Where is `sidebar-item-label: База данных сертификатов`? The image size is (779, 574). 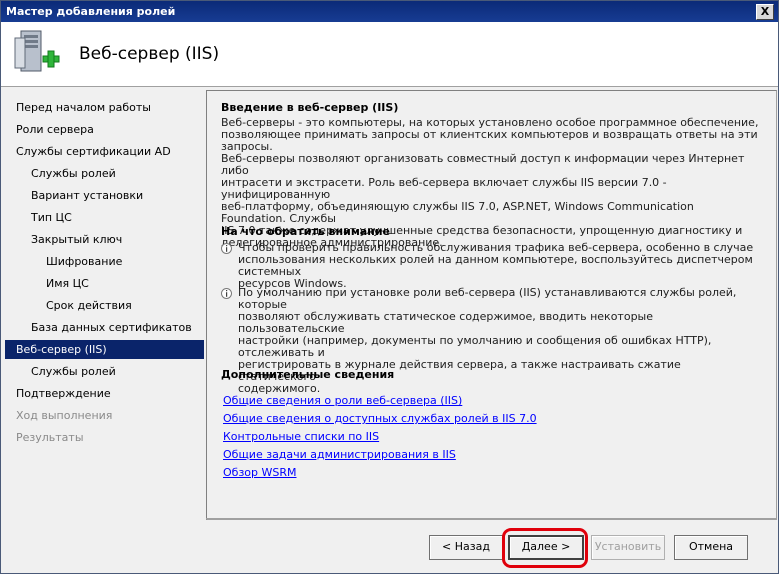 sidebar-item-label: База данных сертификатов is located at coordinates (111, 327).